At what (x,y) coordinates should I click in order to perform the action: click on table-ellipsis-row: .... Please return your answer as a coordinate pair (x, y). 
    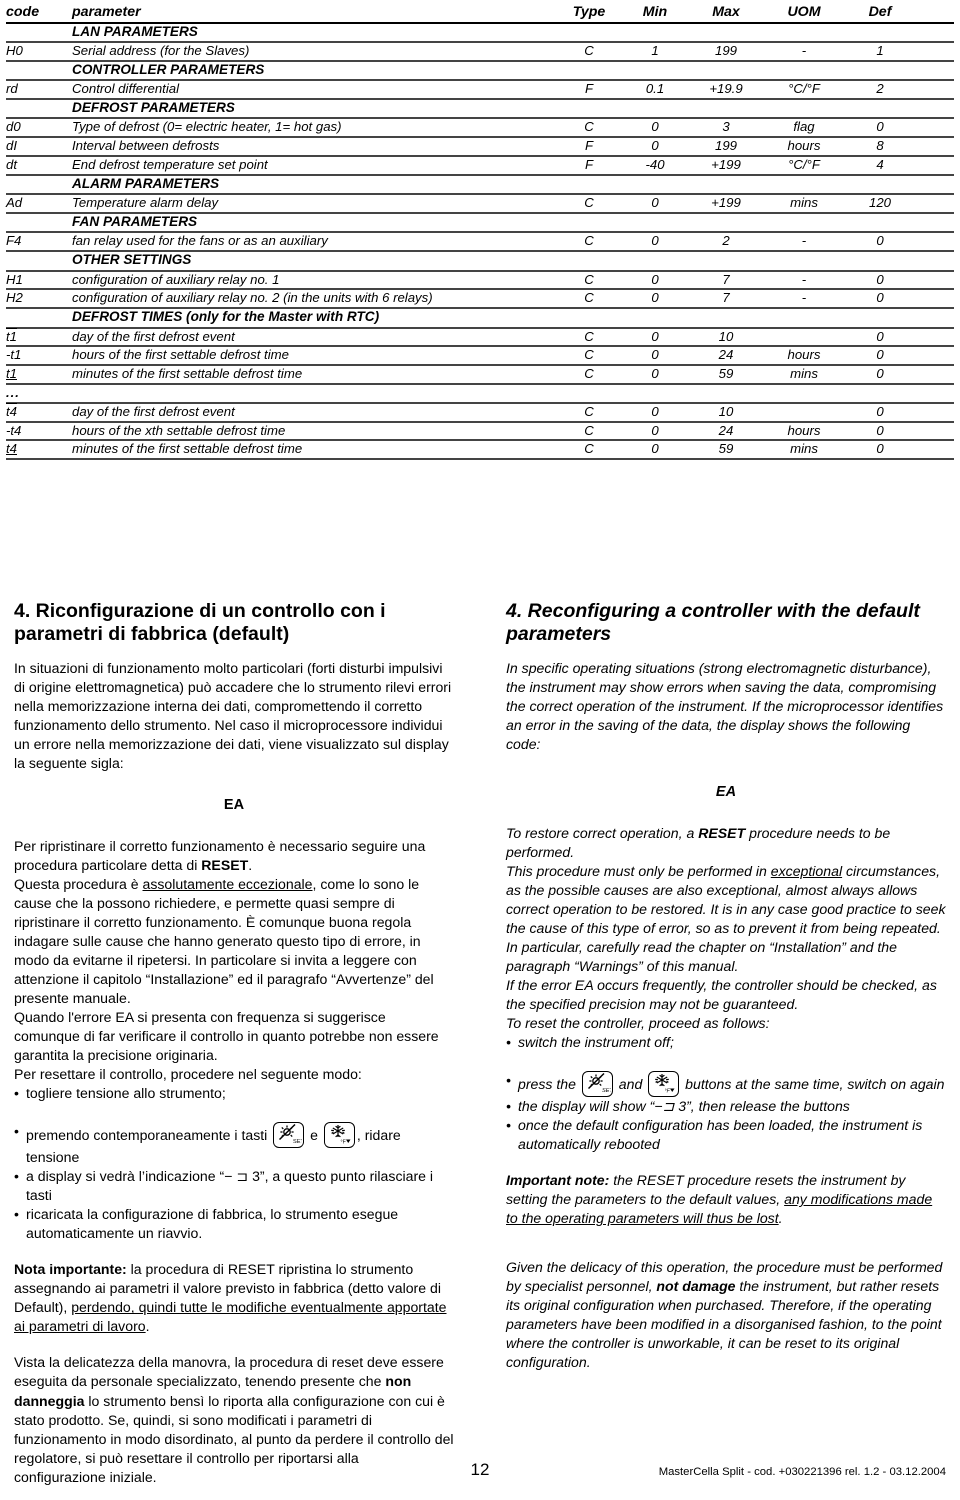
    Looking at the image, I should click on (480, 394).